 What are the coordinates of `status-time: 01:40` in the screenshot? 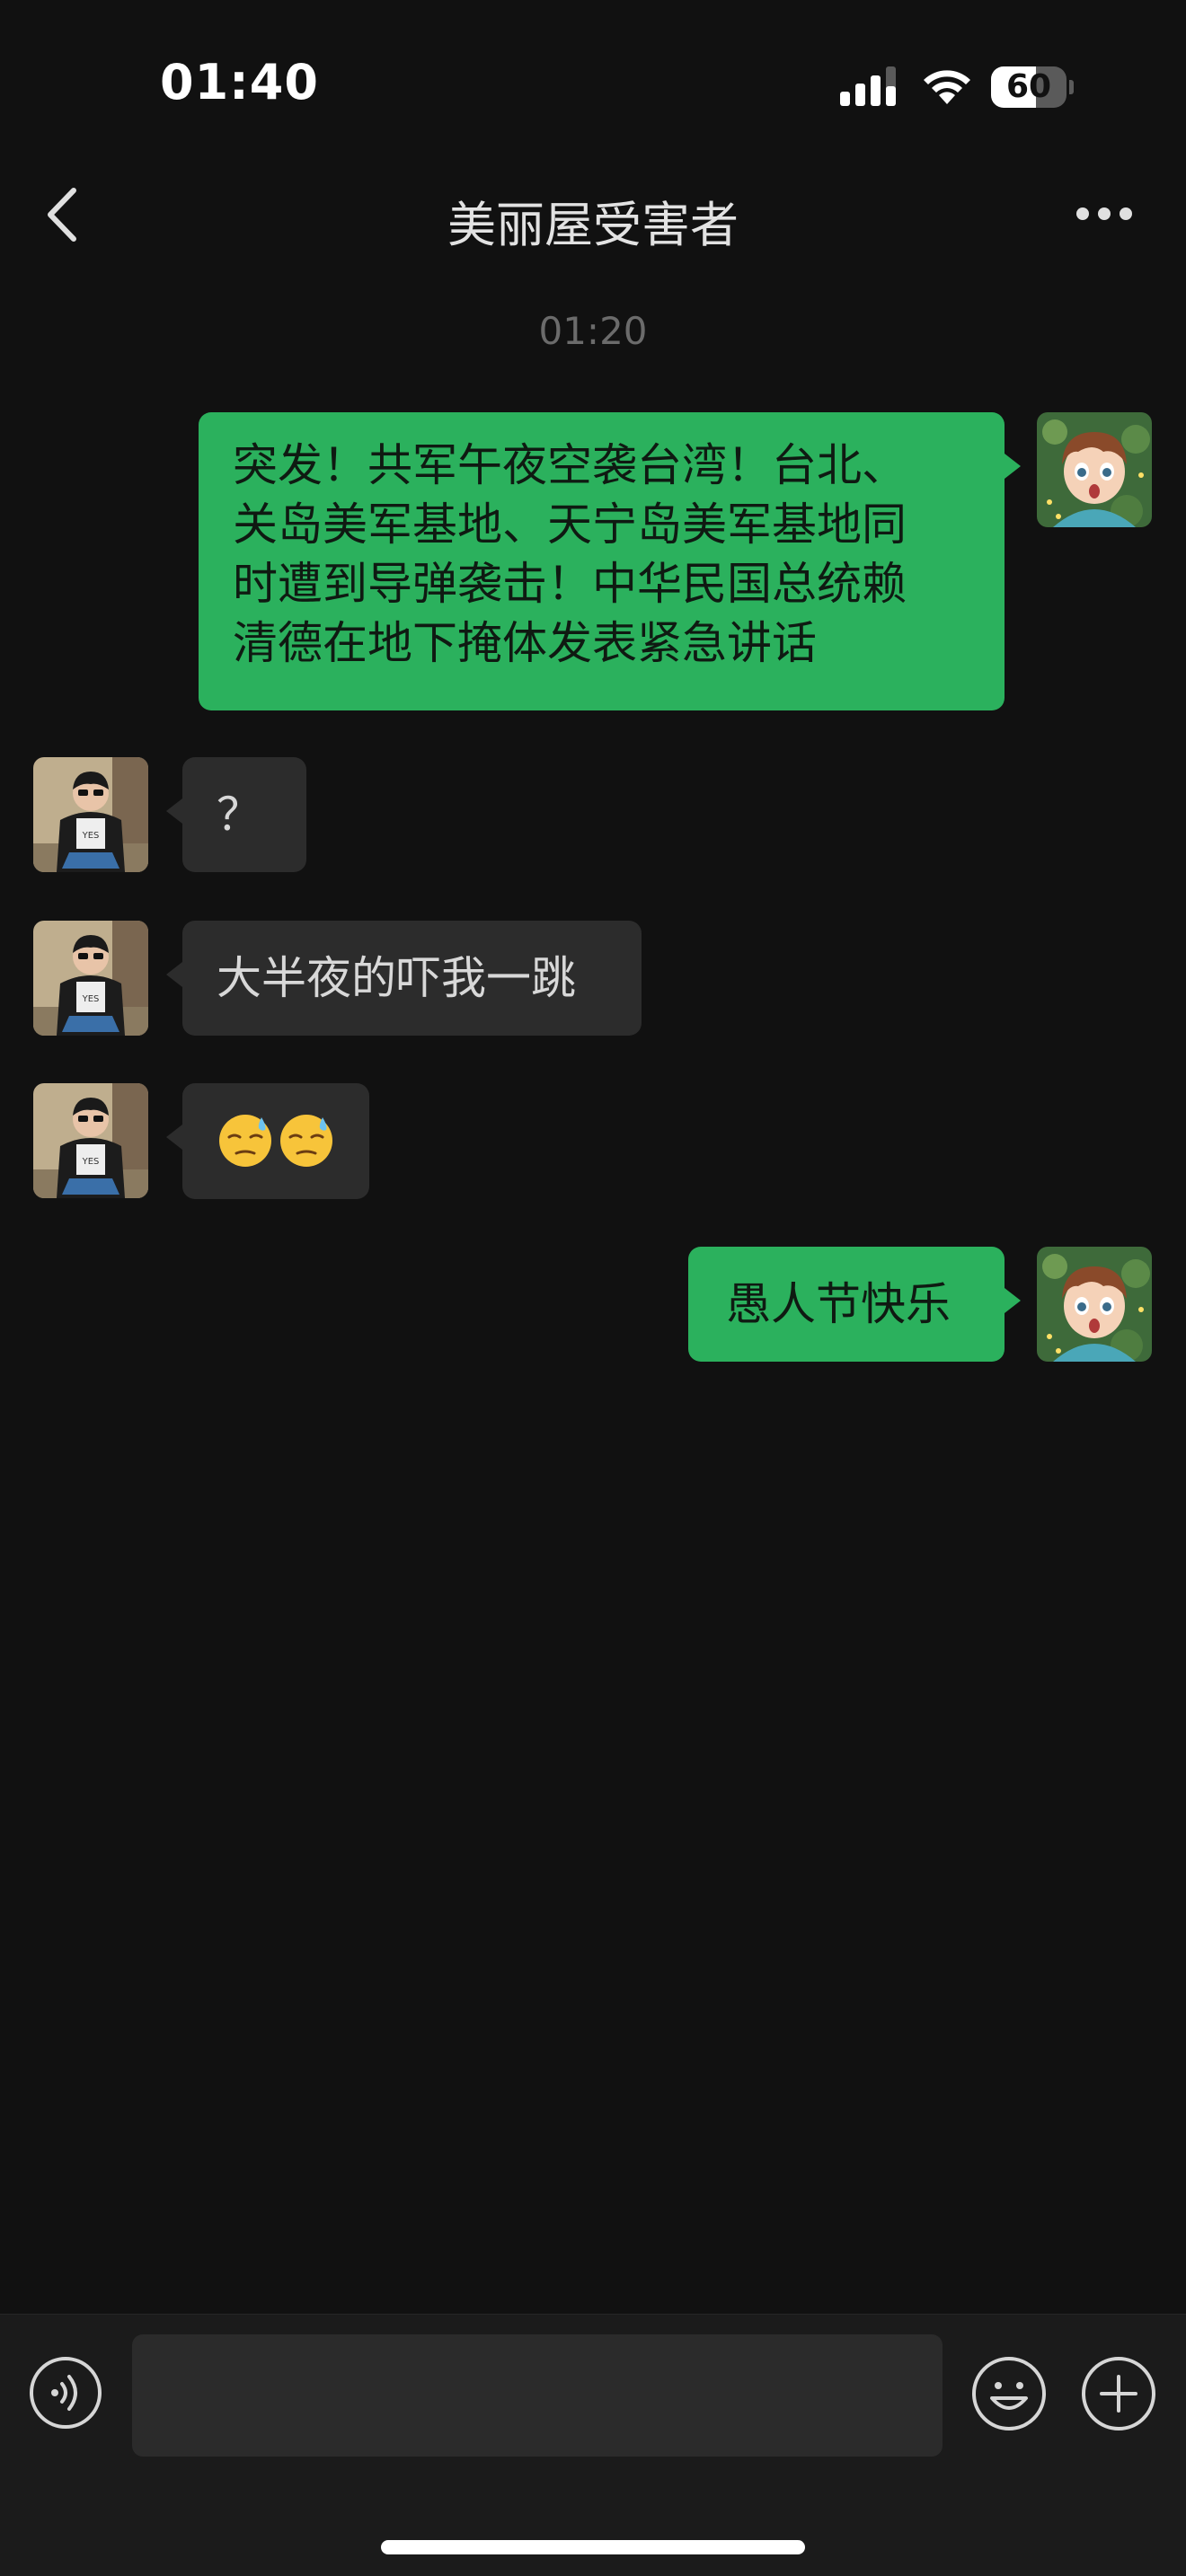 It's located at (239, 82).